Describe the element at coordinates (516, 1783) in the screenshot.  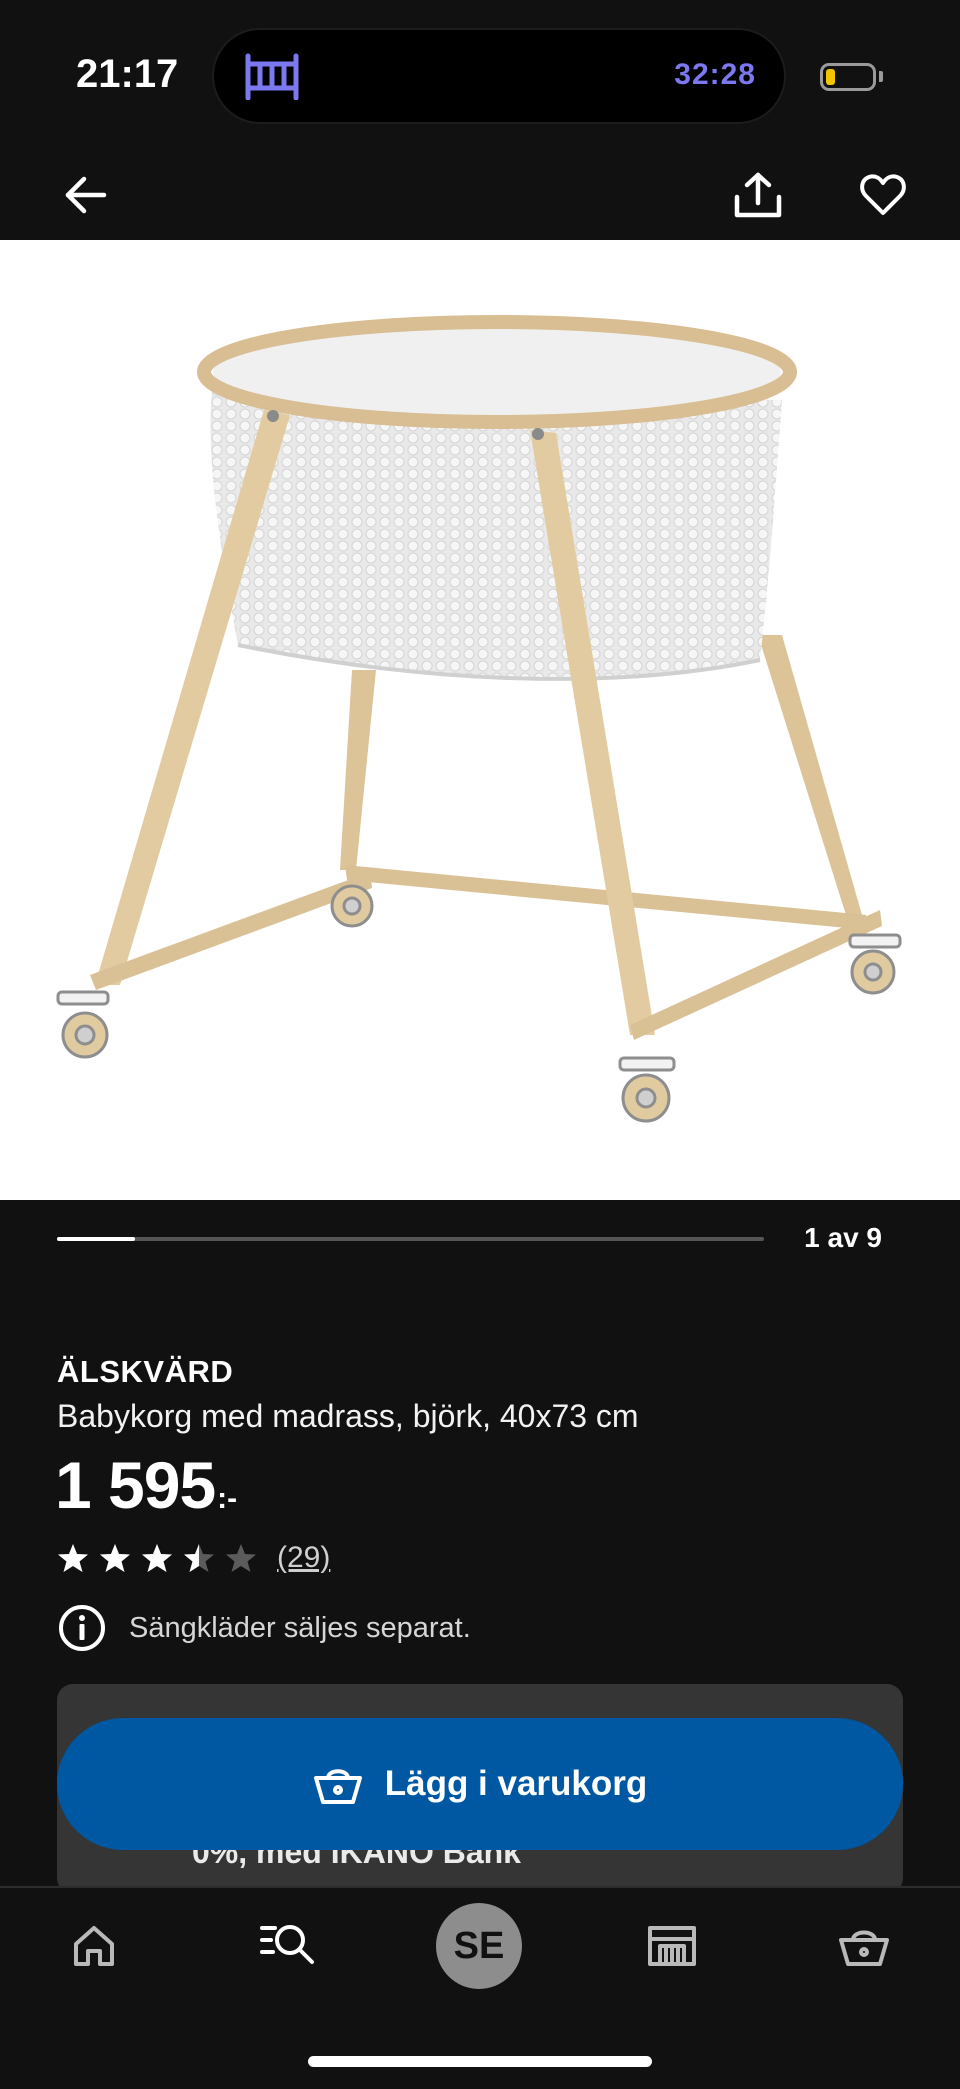
I see `add-to-cart-label: Lägg i varukorg` at that location.